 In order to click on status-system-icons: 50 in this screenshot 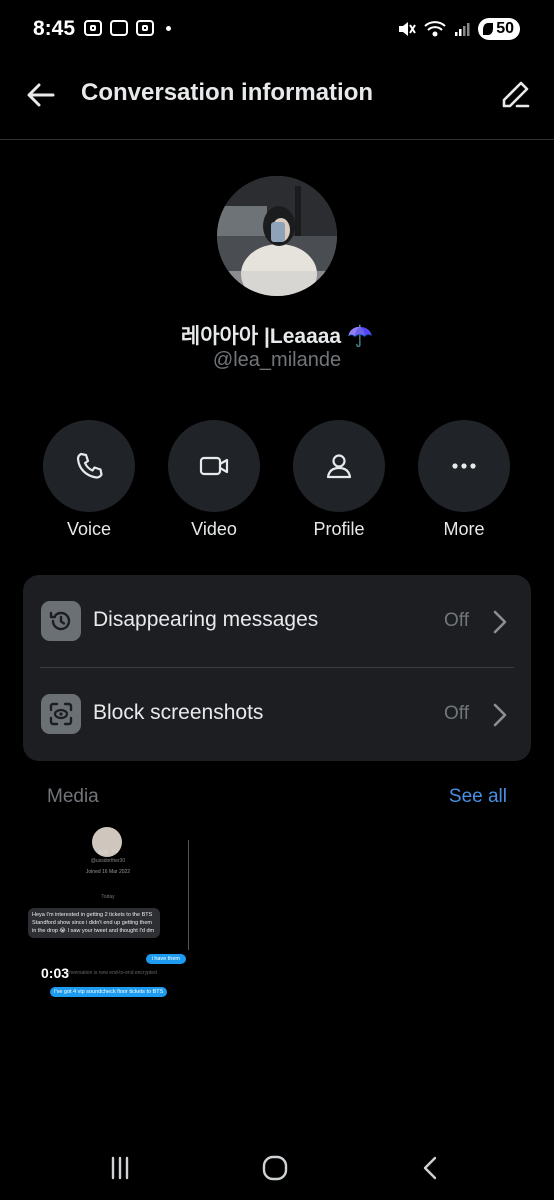, I will do `click(458, 29)`.